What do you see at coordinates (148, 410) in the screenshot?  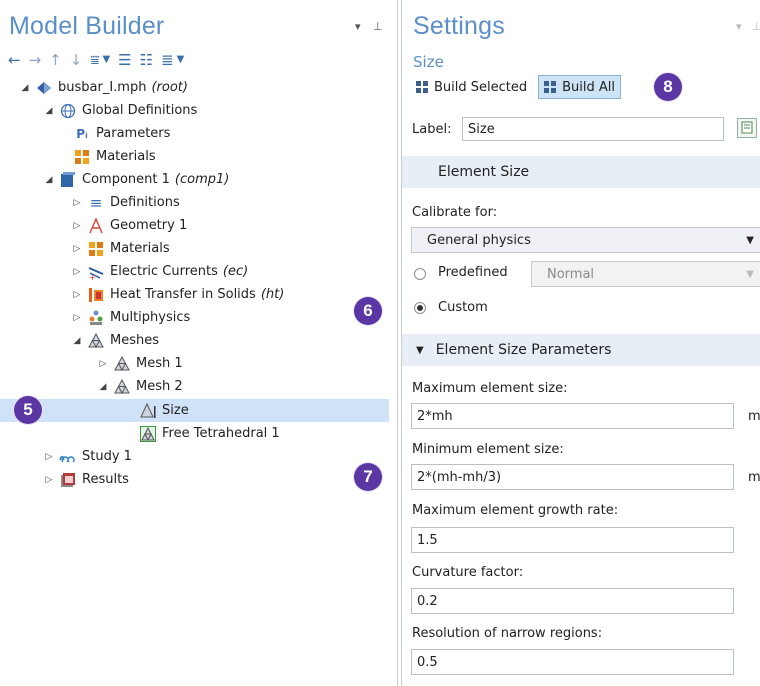 I see `size-icon` at bounding box center [148, 410].